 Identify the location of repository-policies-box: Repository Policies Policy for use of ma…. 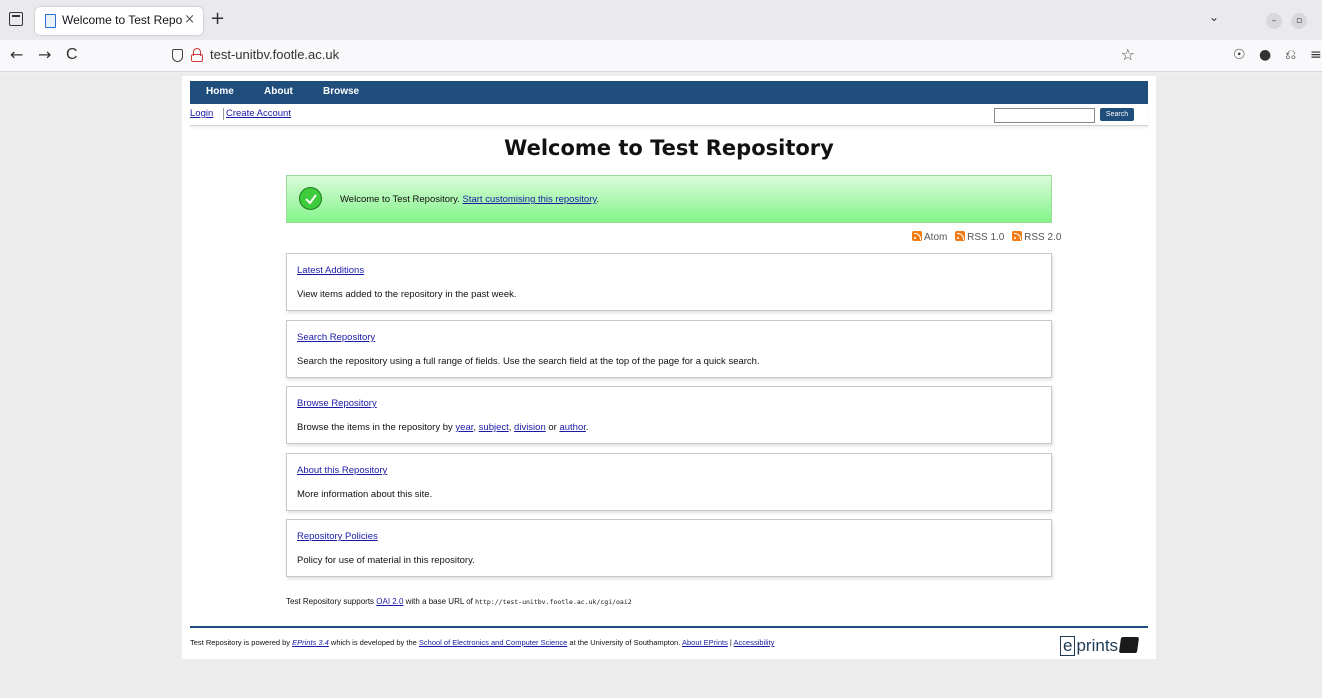
(669, 548).